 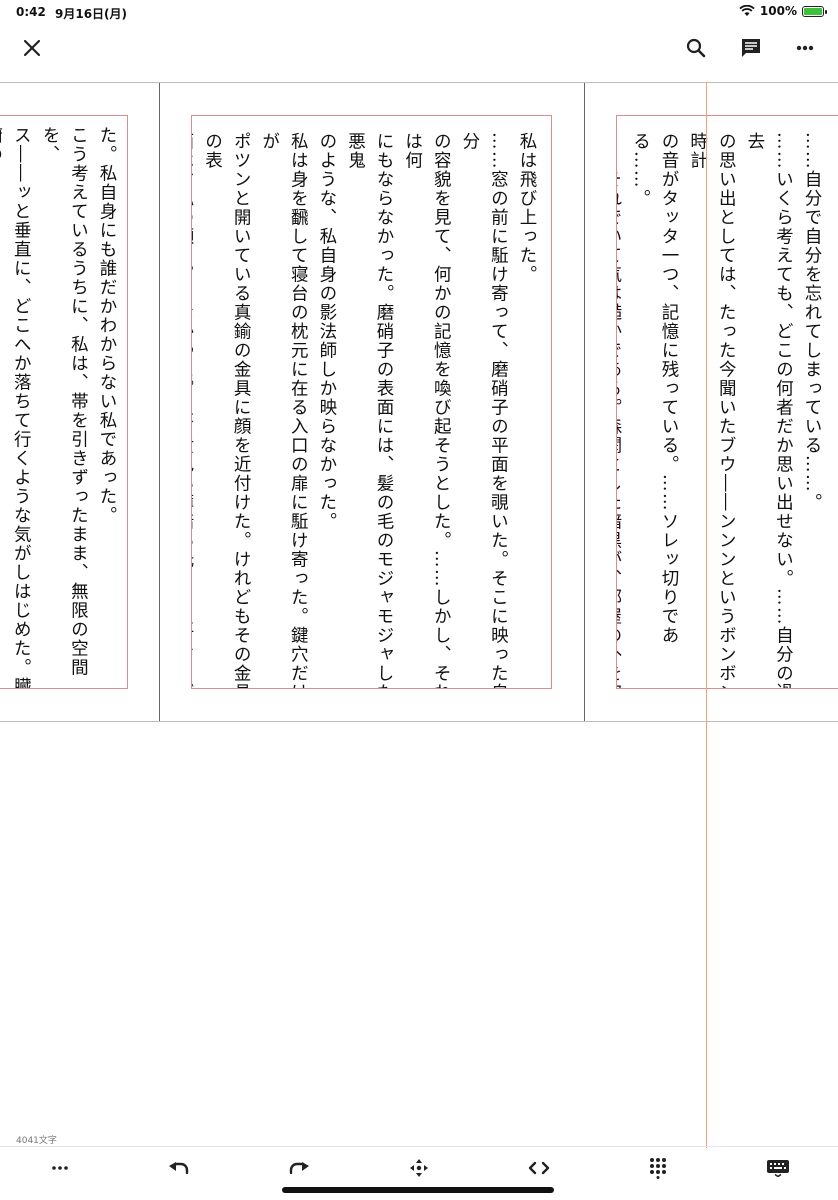 I want to click on comment-icon, so click(x=751, y=48).